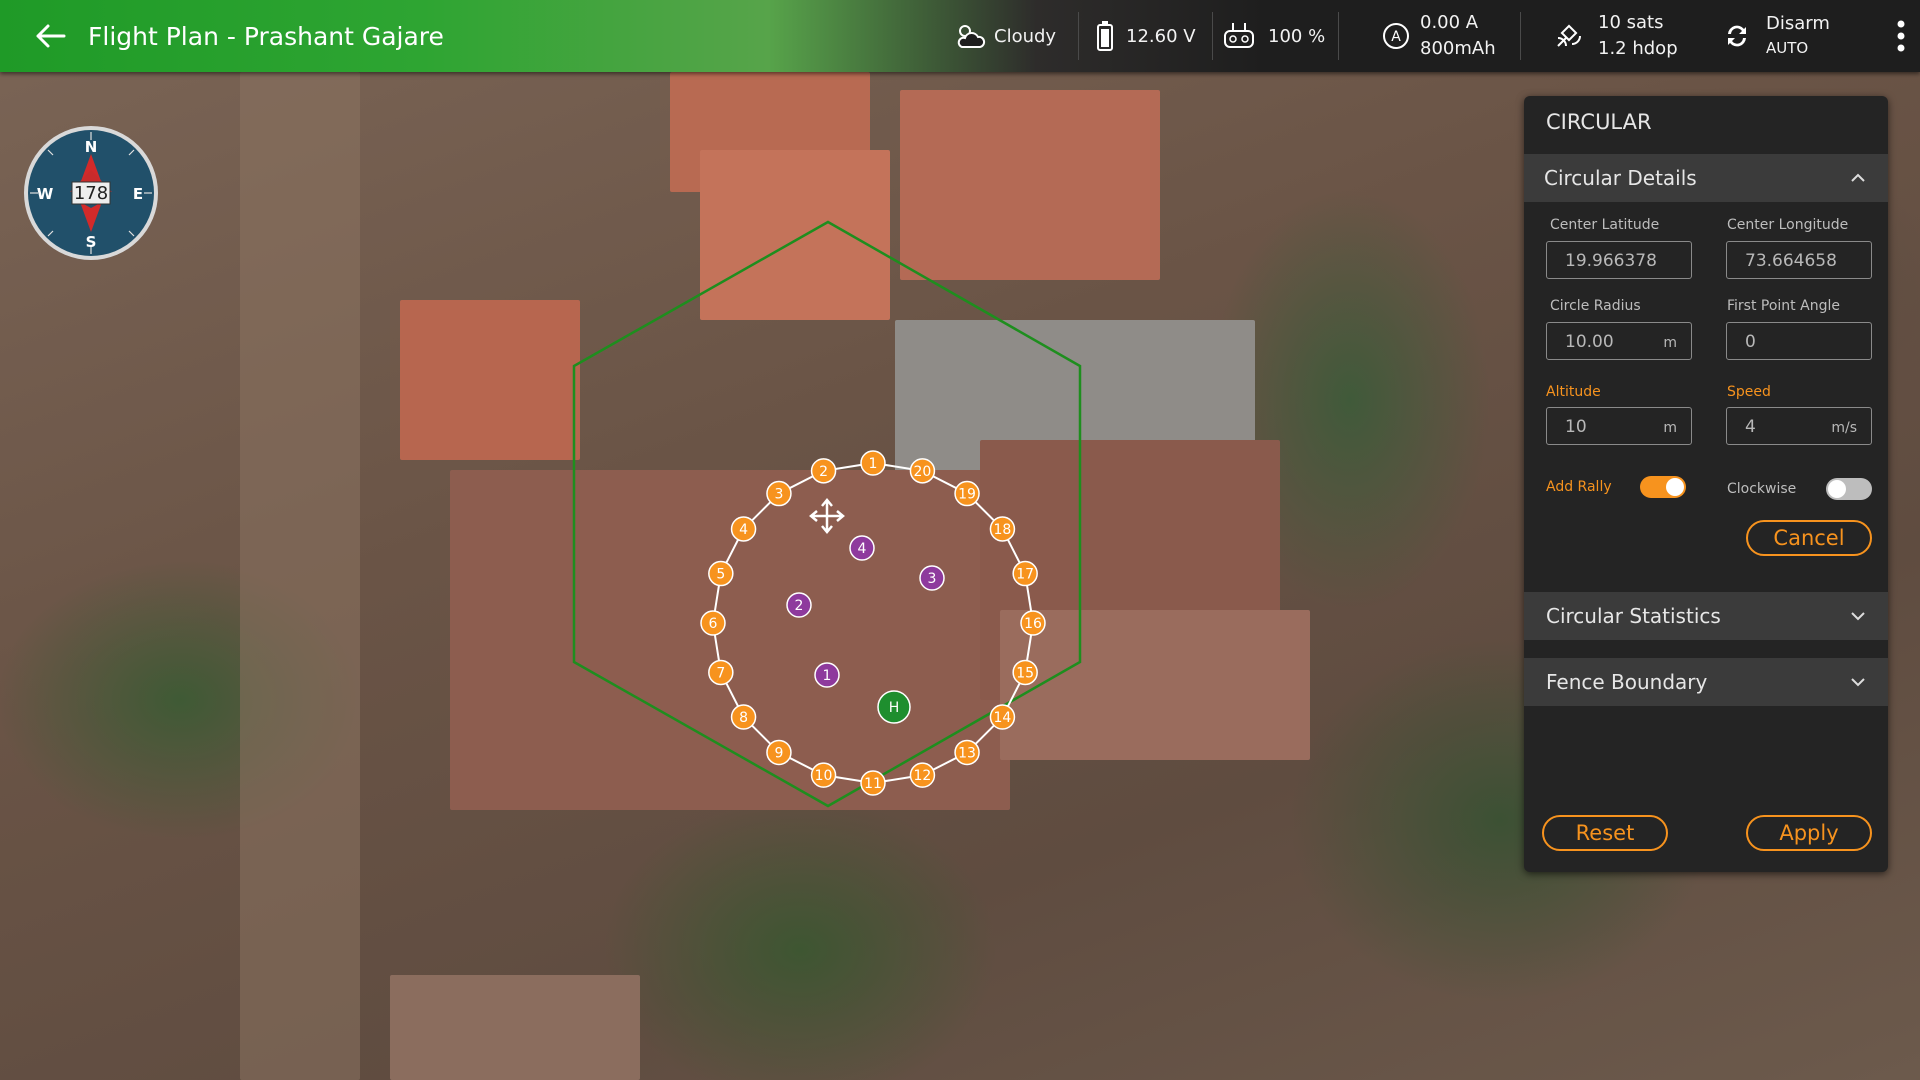  Describe the element at coordinates (45, 194) in the screenshot. I see `west-label: W` at that location.